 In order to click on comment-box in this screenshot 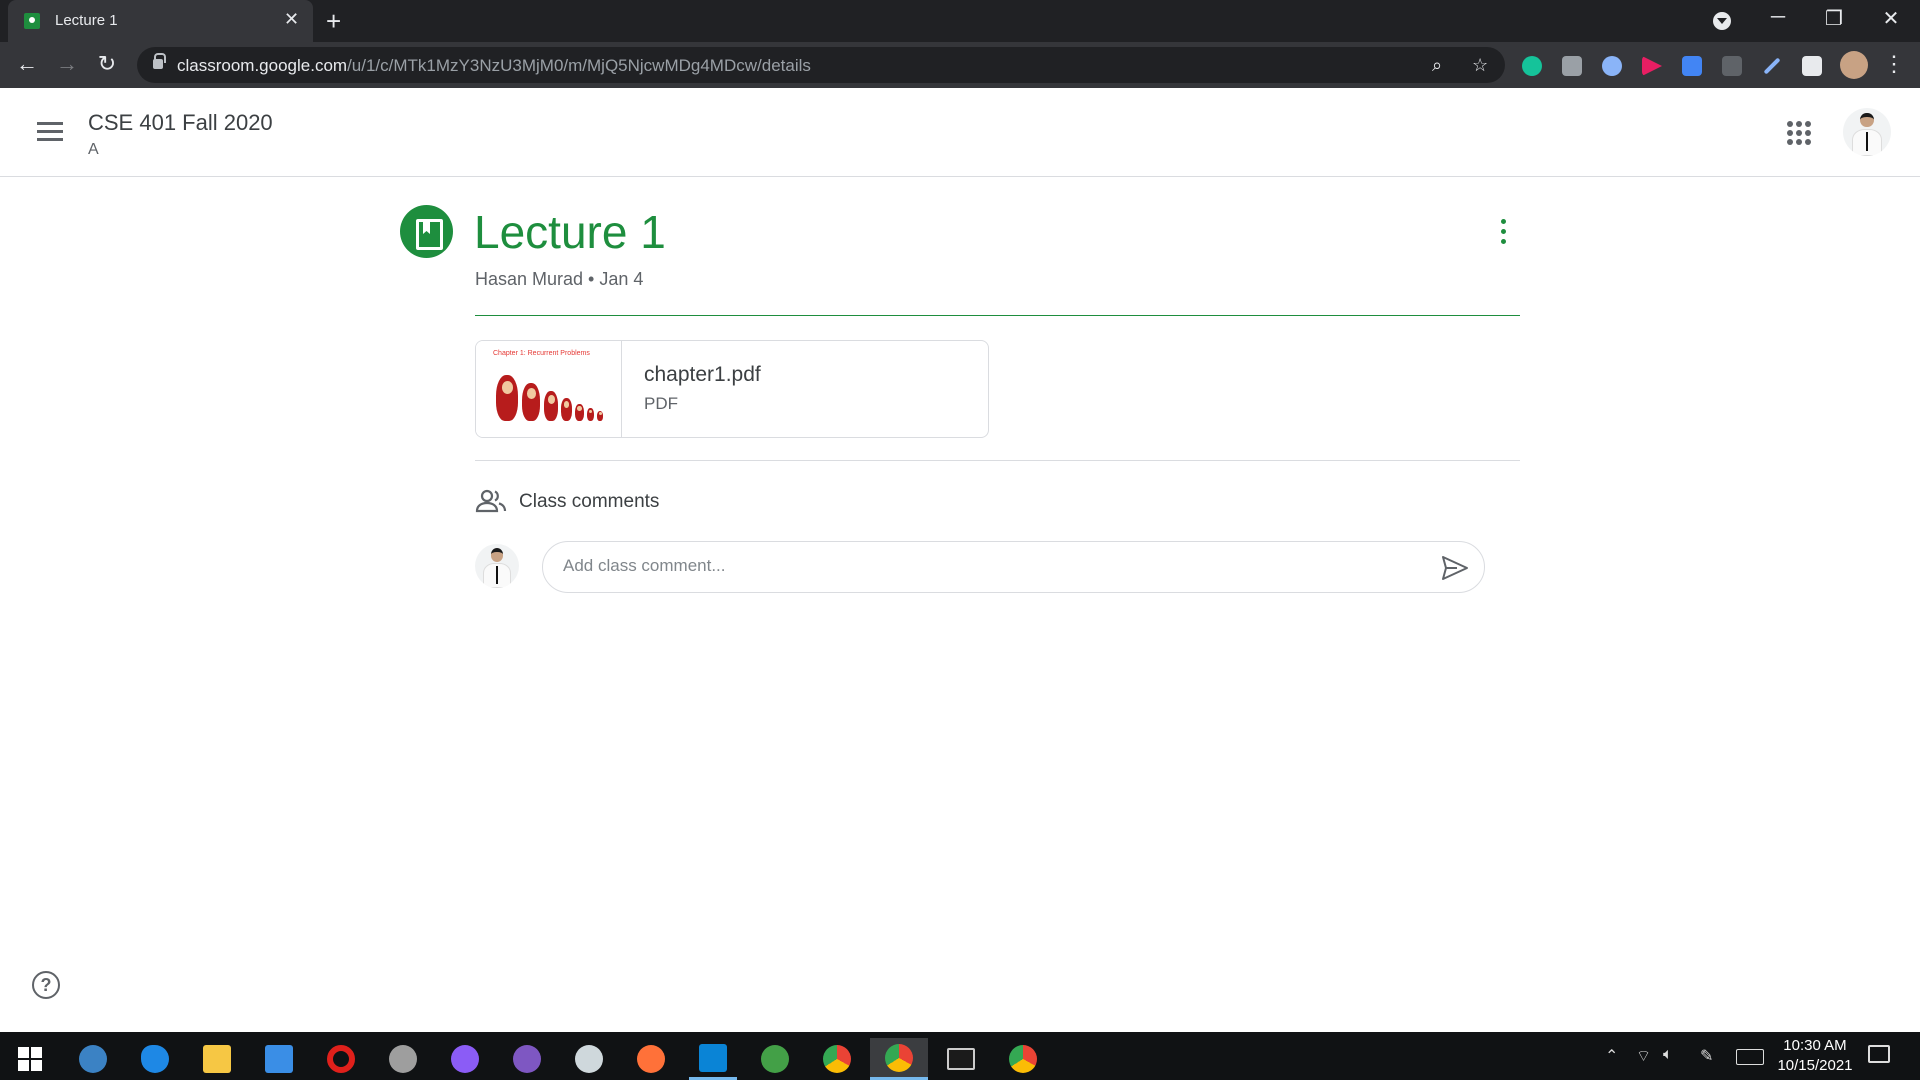, I will do `click(1013, 567)`.